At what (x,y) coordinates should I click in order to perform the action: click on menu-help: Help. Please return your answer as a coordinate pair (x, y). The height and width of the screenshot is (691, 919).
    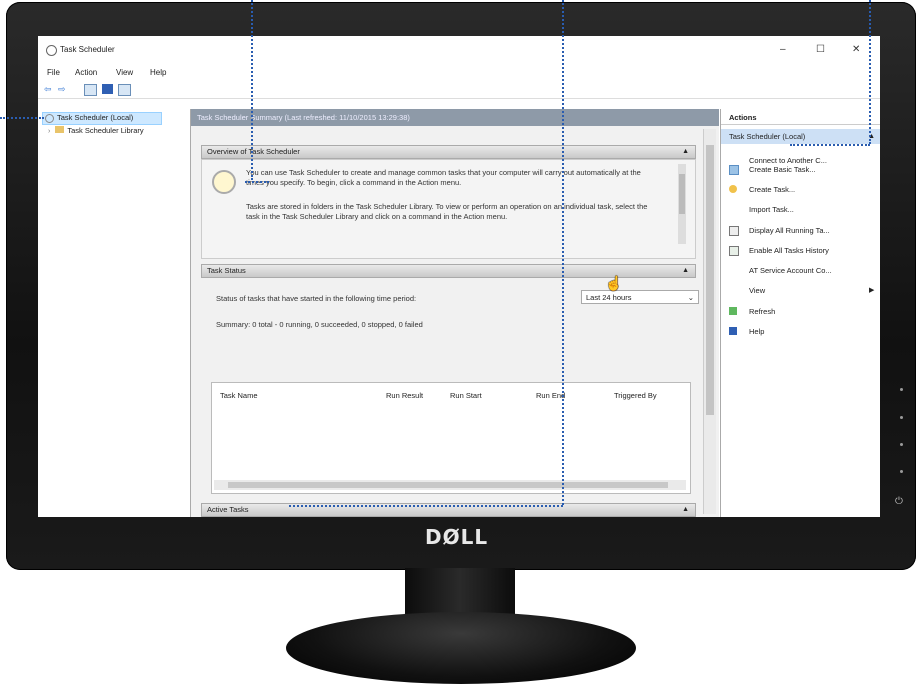
    Looking at the image, I should click on (158, 72).